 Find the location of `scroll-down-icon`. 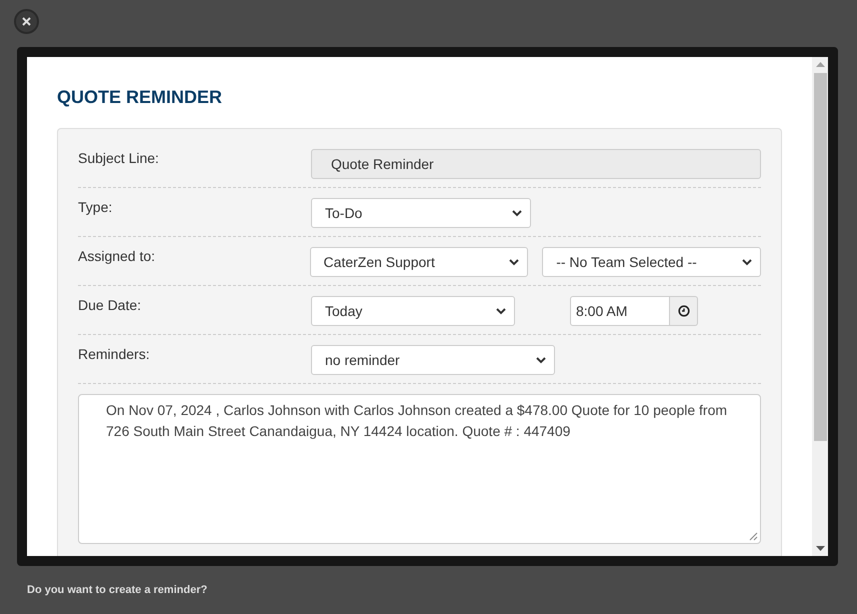

scroll-down-icon is located at coordinates (820, 548).